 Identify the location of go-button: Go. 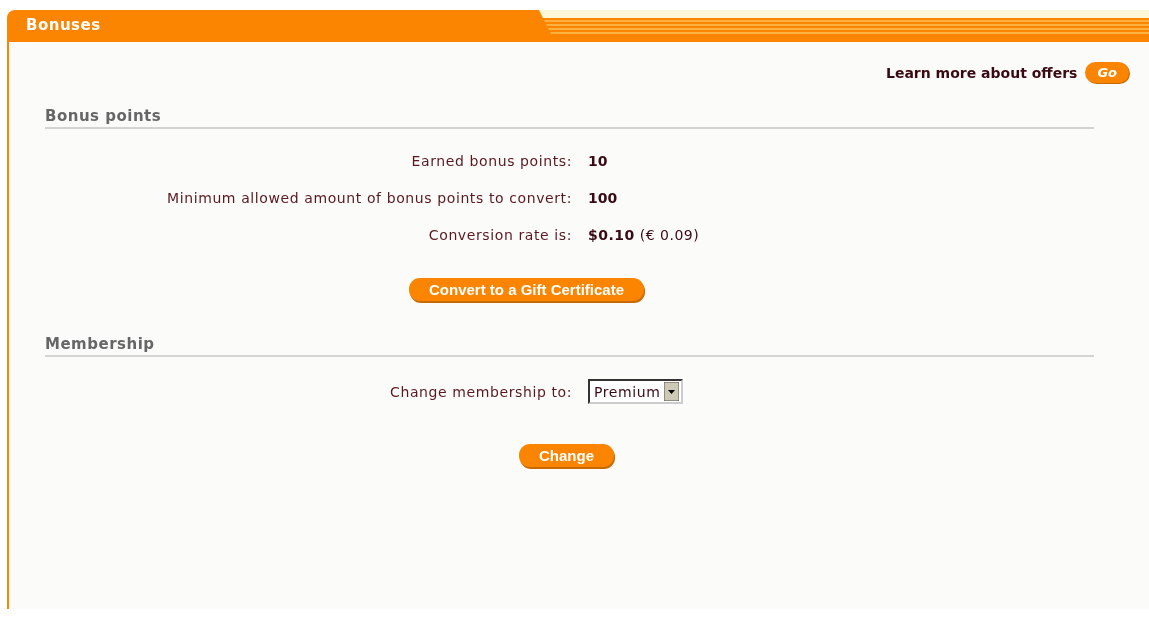
(1107, 72).